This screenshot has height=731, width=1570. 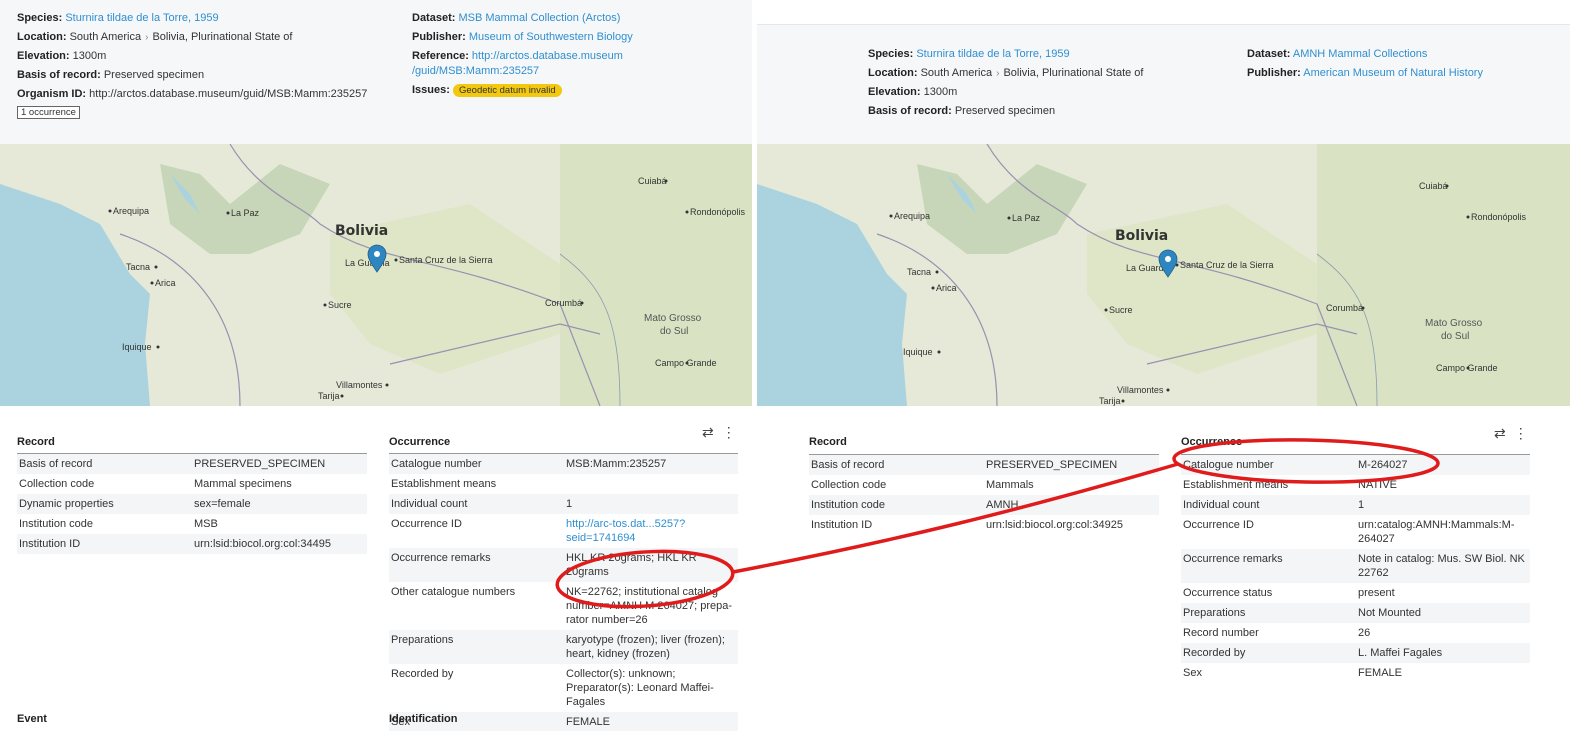 What do you see at coordinates (1221, 633) in the screenshot?
I see `row-label: Record number` at bounding box center [1221, 633].